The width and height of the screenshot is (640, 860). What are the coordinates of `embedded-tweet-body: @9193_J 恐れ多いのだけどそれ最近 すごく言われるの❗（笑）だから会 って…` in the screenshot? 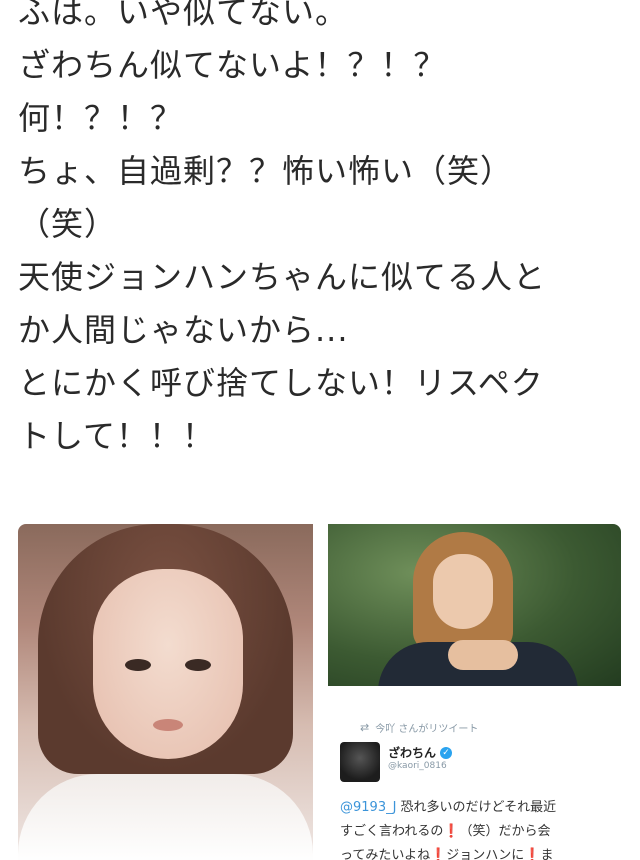 It's located at (477, 828).